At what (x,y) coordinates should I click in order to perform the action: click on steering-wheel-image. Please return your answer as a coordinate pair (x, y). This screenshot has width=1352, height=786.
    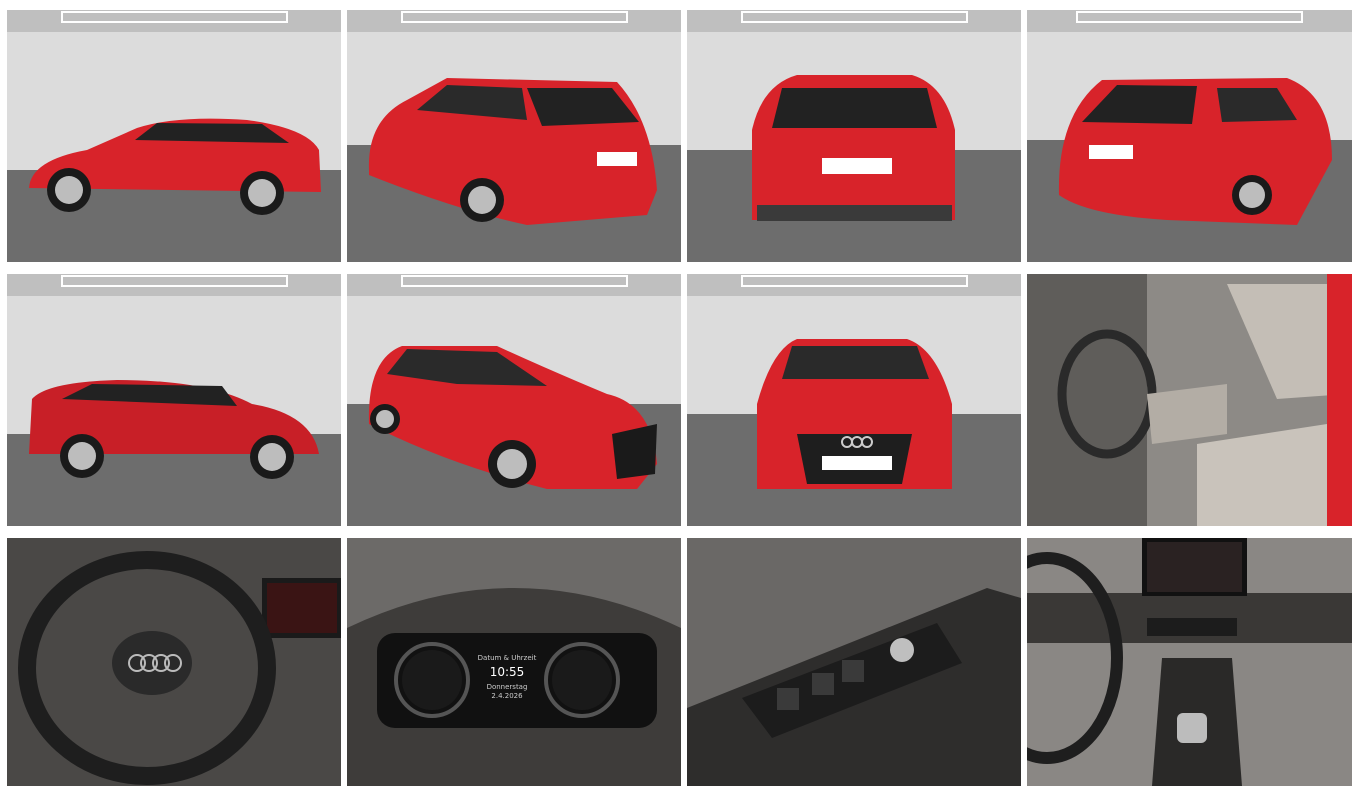
    Looking at the image, I should click on (174, 662).